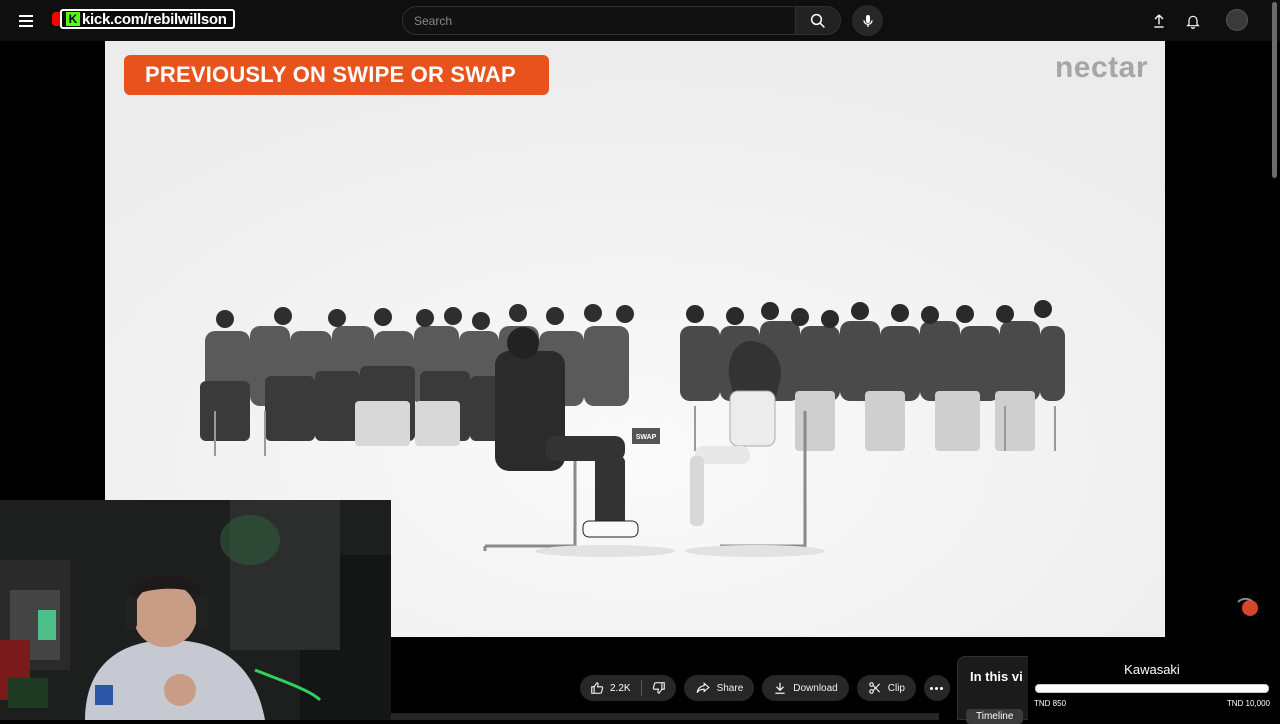  I want to click on bell-icon, so click(1193, 22).